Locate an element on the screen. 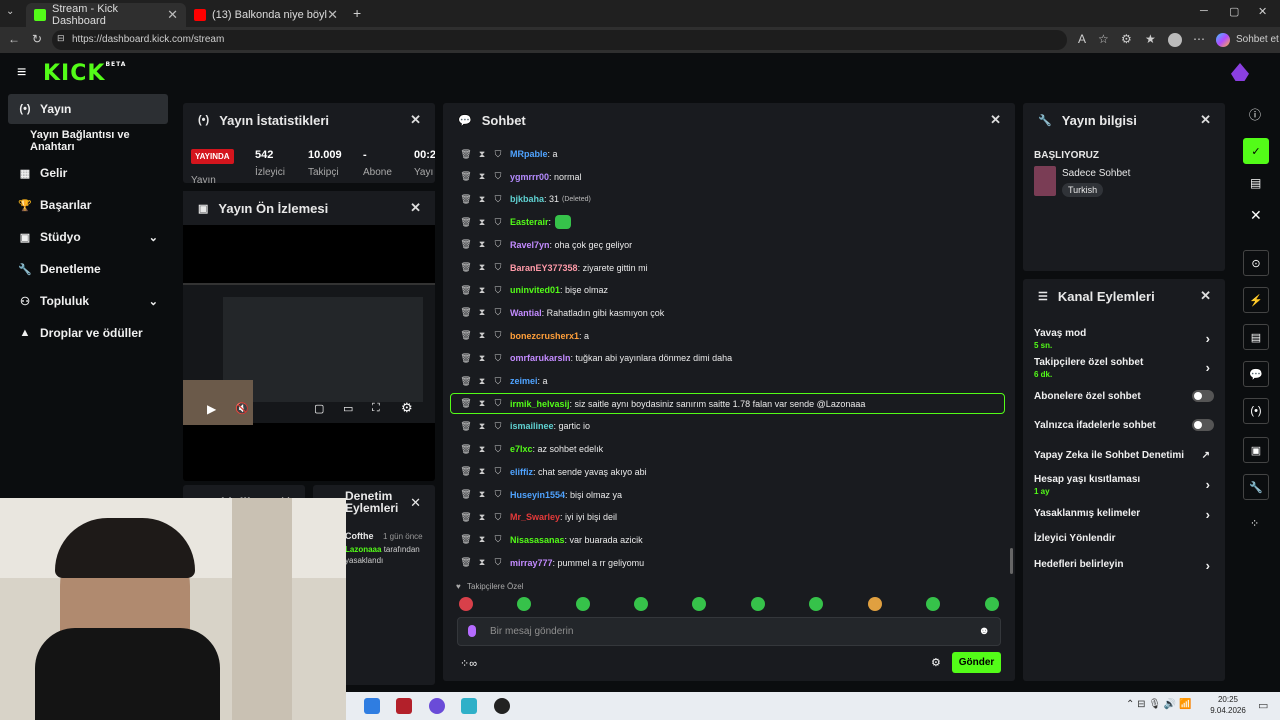 The image size is (1280, 720). channel-action-6: Hesap yaşı kısıtlaması 1 ay › is located at coordinates (1124, 485).